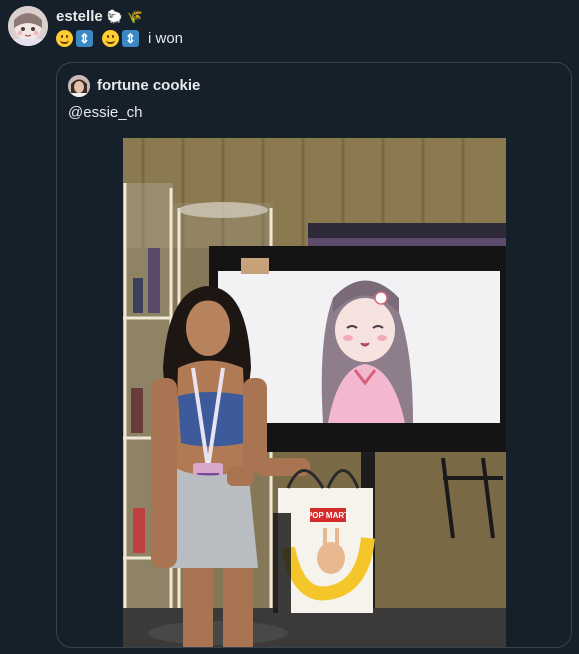 The width and height of the screenshot is (579, 654). What do you see at coordinates (105, 112) in the screenshot?
I see `quoted-post-text: @essie_ch` at bounding box center [105, 112].